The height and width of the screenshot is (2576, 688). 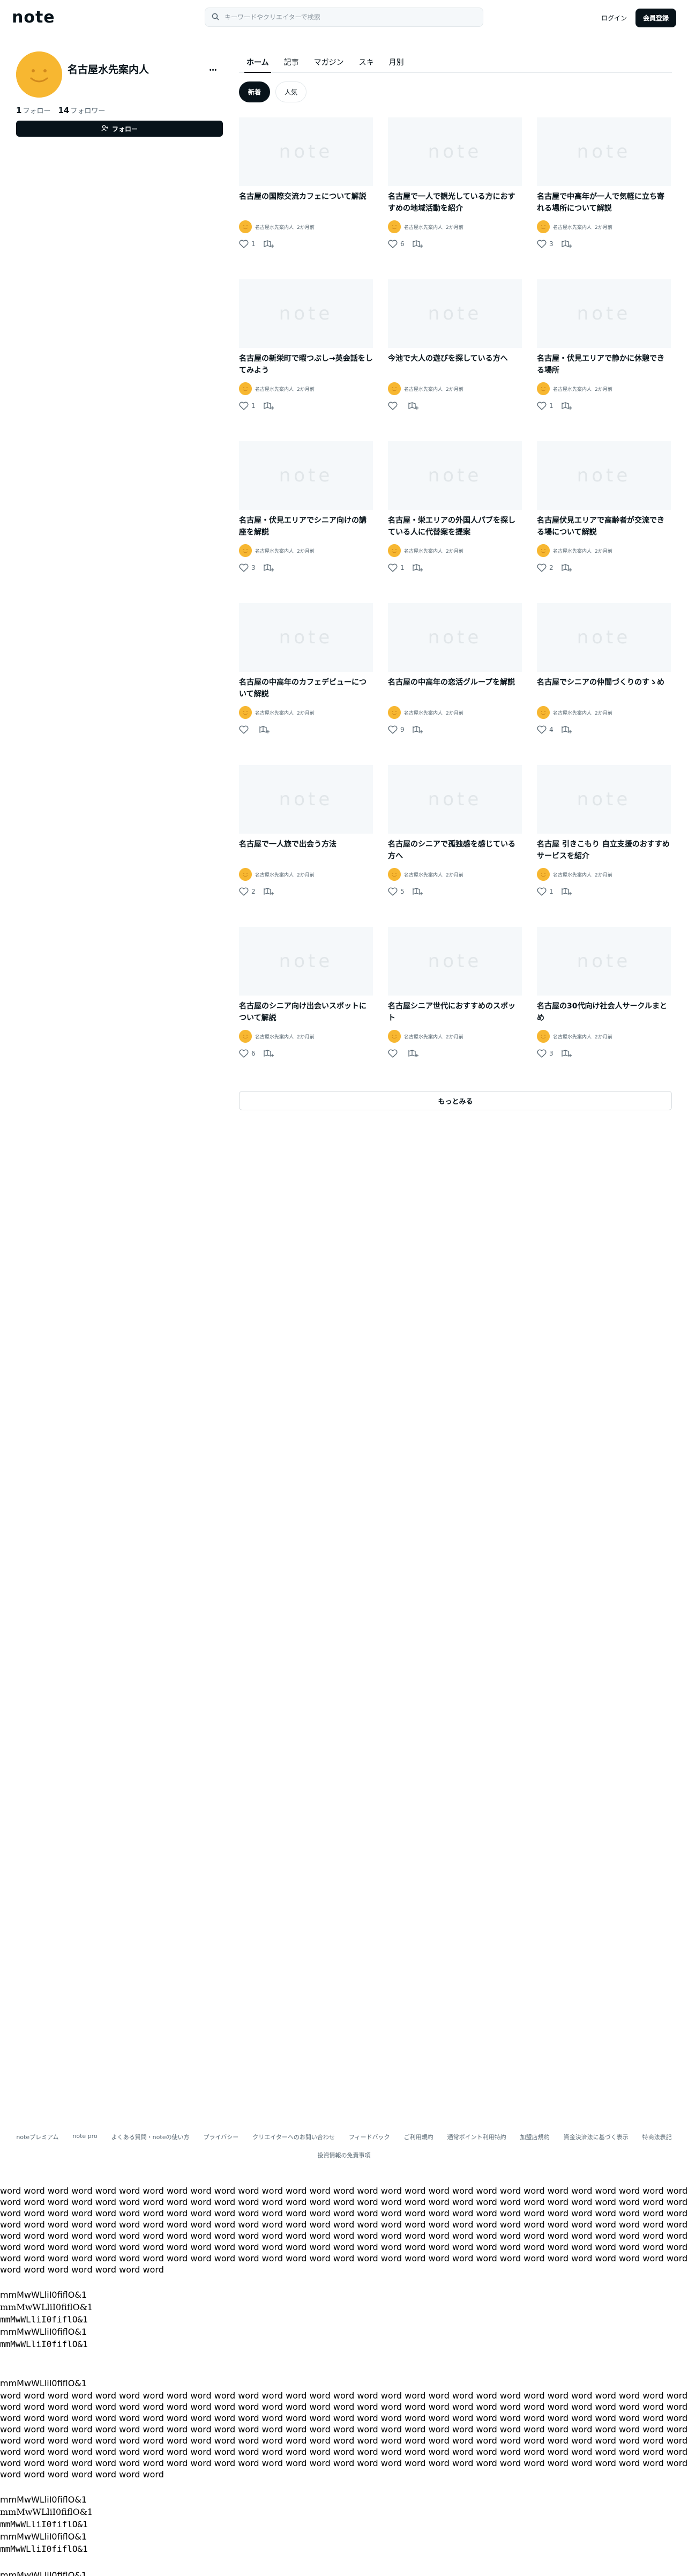 I want to click on footer-link: 通常ポイント利用特約, so click(x=476, y=2137).